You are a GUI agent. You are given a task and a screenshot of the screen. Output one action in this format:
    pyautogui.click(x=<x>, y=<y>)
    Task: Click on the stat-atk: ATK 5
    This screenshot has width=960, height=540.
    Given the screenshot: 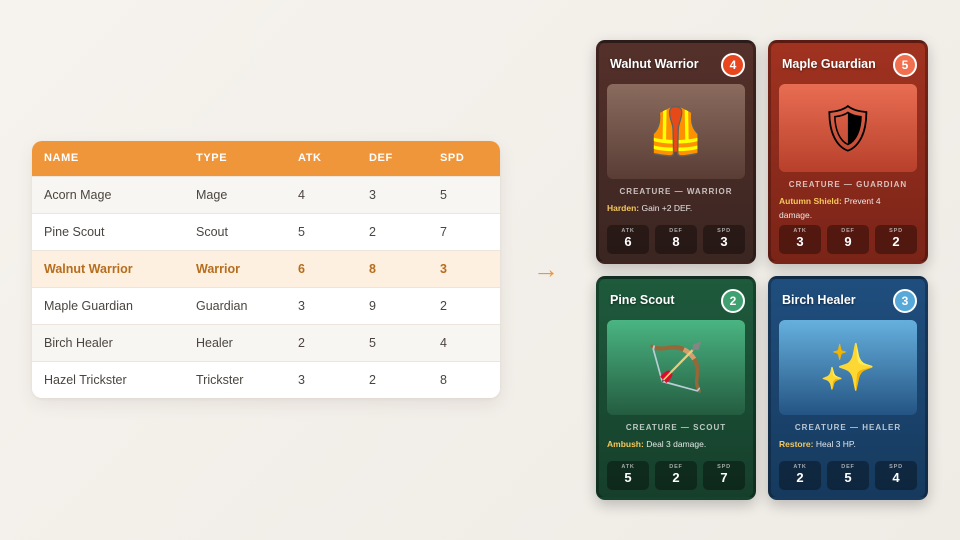 What is the action you would take?
    pyautogui.click(x=628, y=475)
    